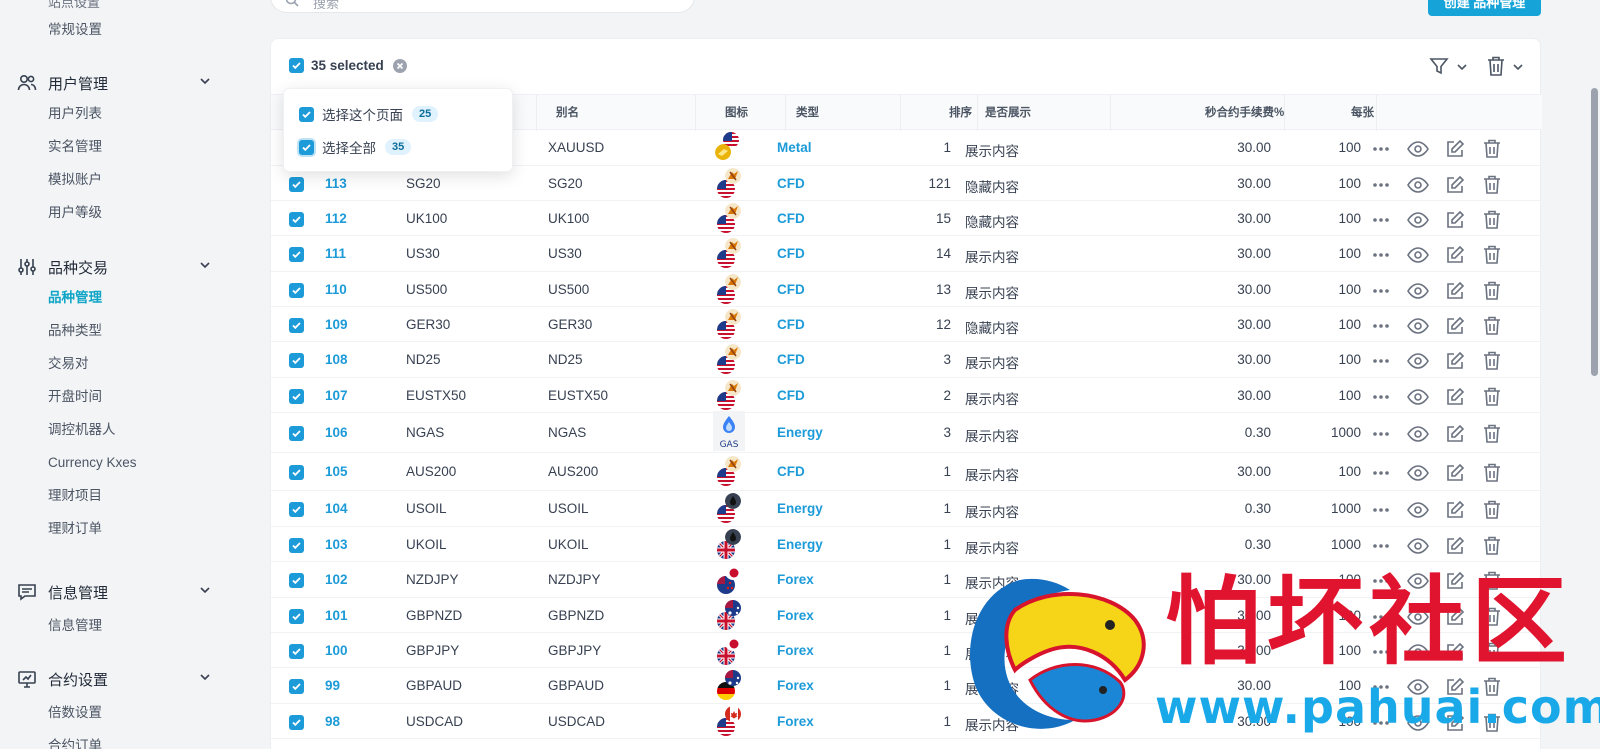  Describe the element at coordinates (68, 364) in the screenshot. I see `sidebar-item-trading-pairs: 交易对` at that location.